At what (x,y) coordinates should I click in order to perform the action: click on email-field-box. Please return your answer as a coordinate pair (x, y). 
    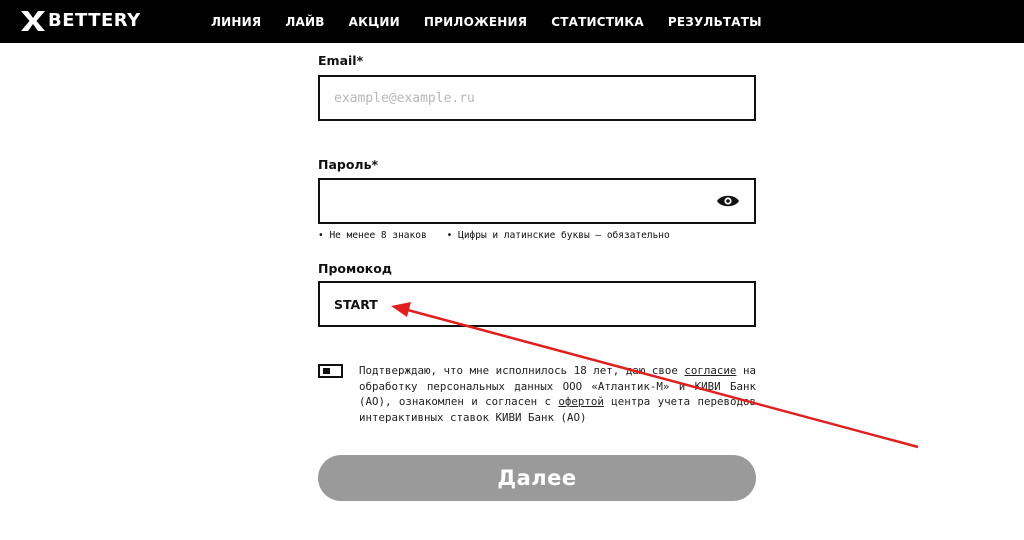
    Looking at the image, I should click on (537, 98).